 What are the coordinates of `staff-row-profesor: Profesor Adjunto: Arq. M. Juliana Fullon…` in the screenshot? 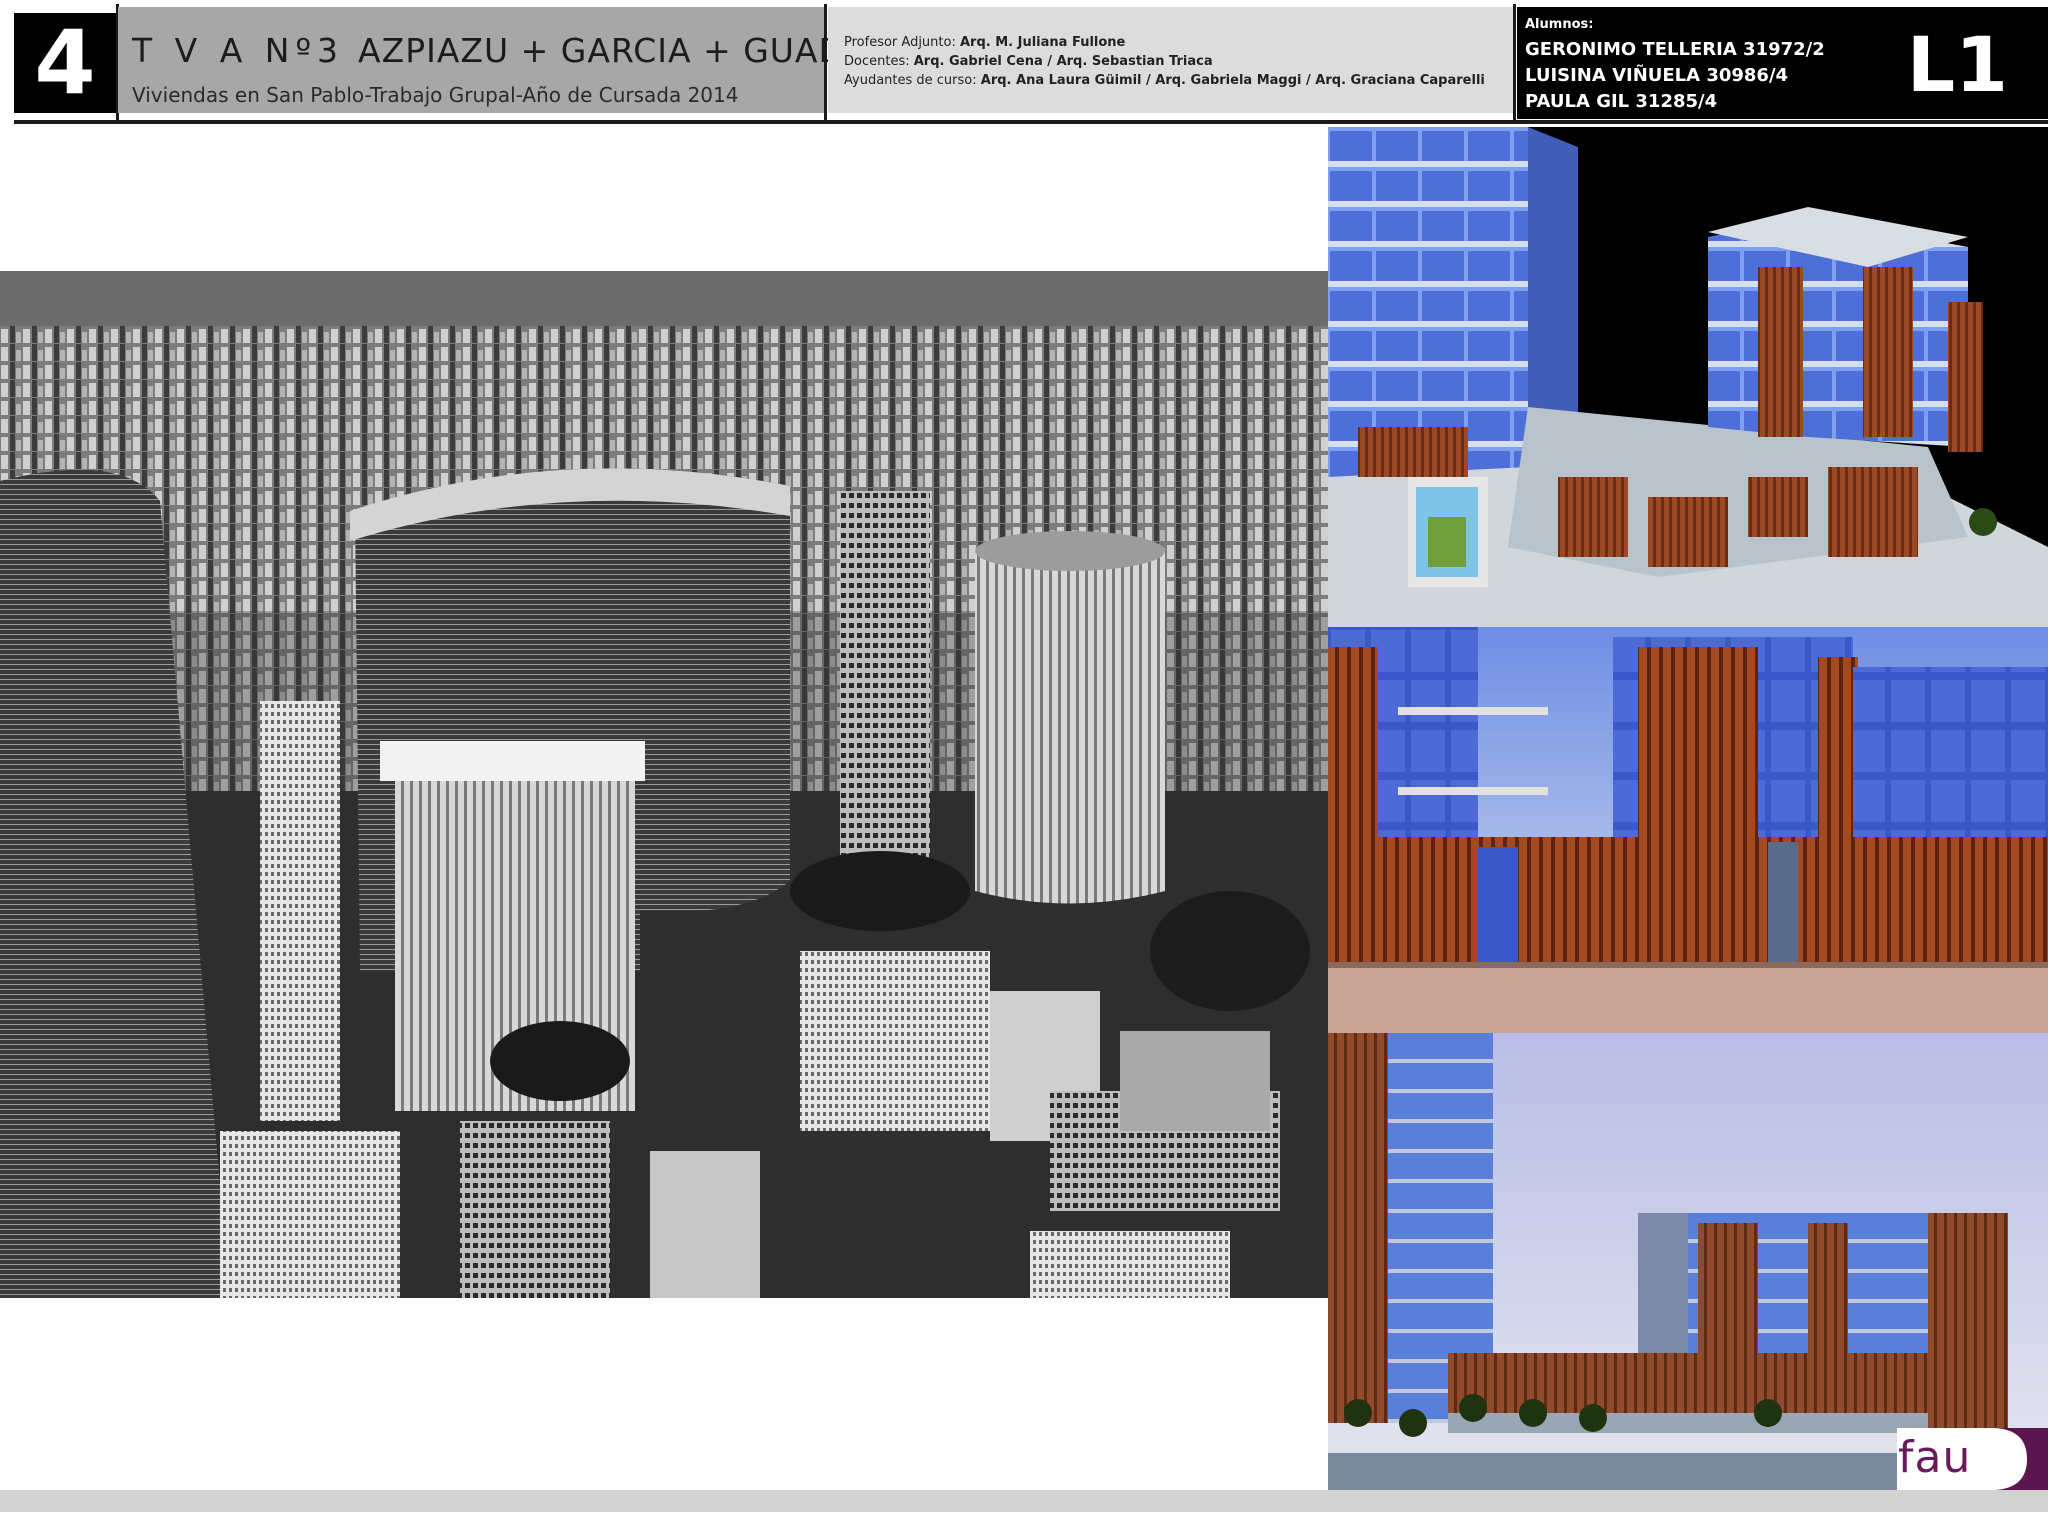 It's located at (984, 42).